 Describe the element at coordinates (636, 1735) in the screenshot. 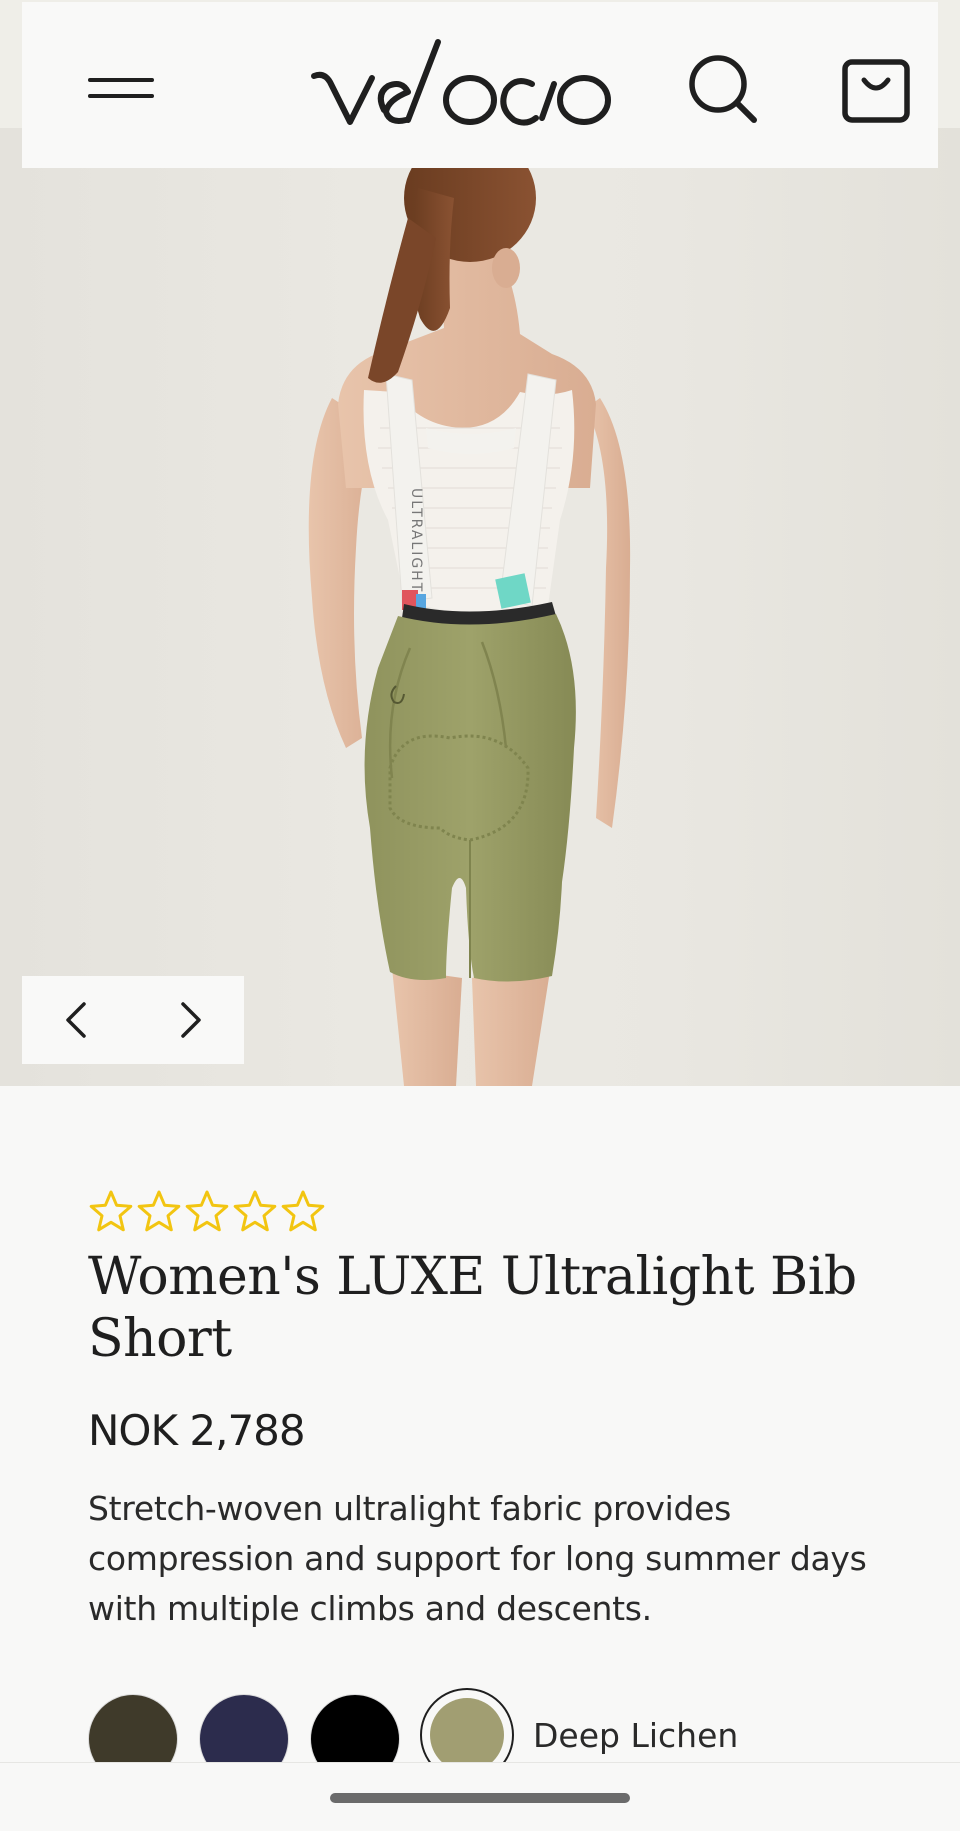

I see `selected-color-name: Deep Lichen` at that location.